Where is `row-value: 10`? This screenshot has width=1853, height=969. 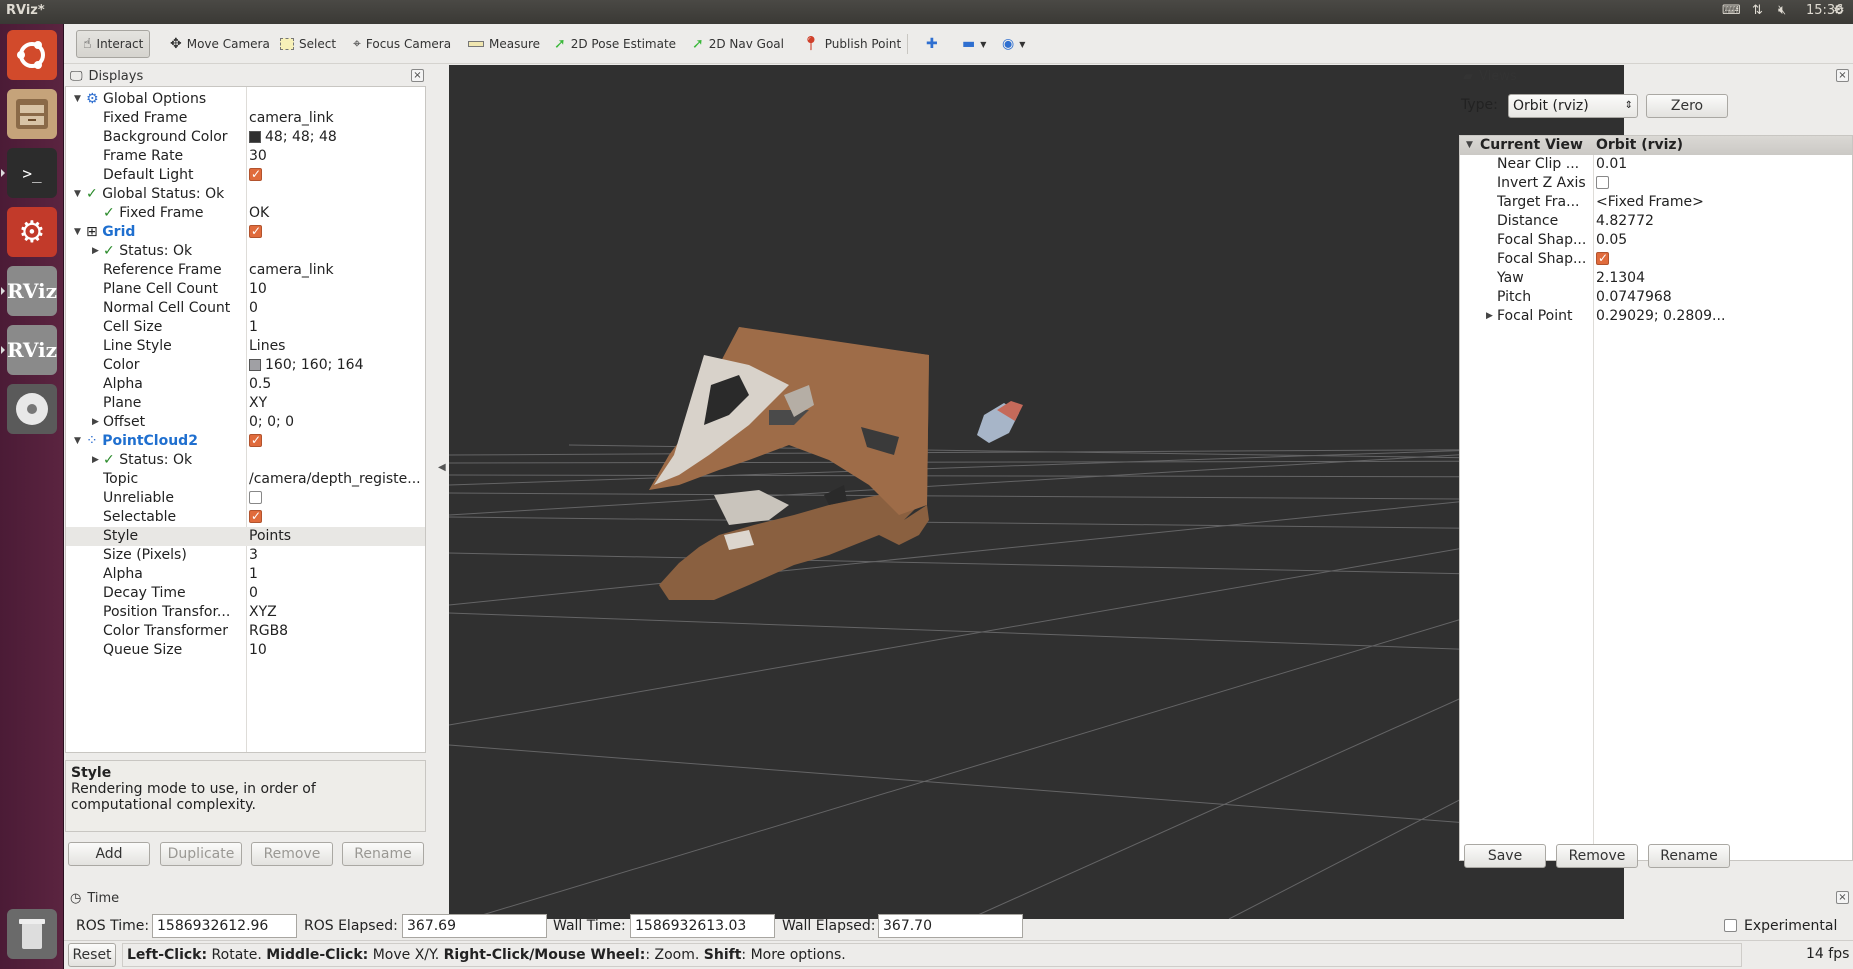
row-value: 10 is located at coordinates (336, 650).